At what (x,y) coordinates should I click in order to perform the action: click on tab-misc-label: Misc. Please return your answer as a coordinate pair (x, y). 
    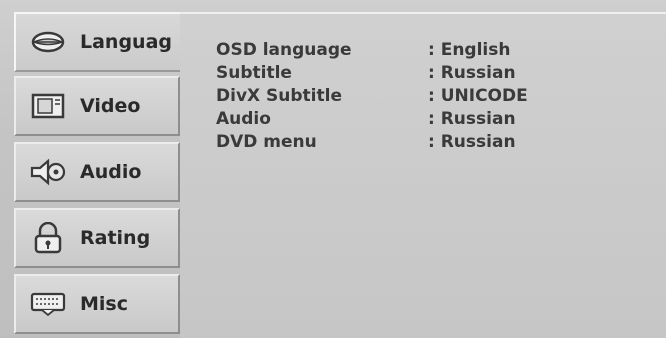
    Looking at the image, I should click on (104, 304).